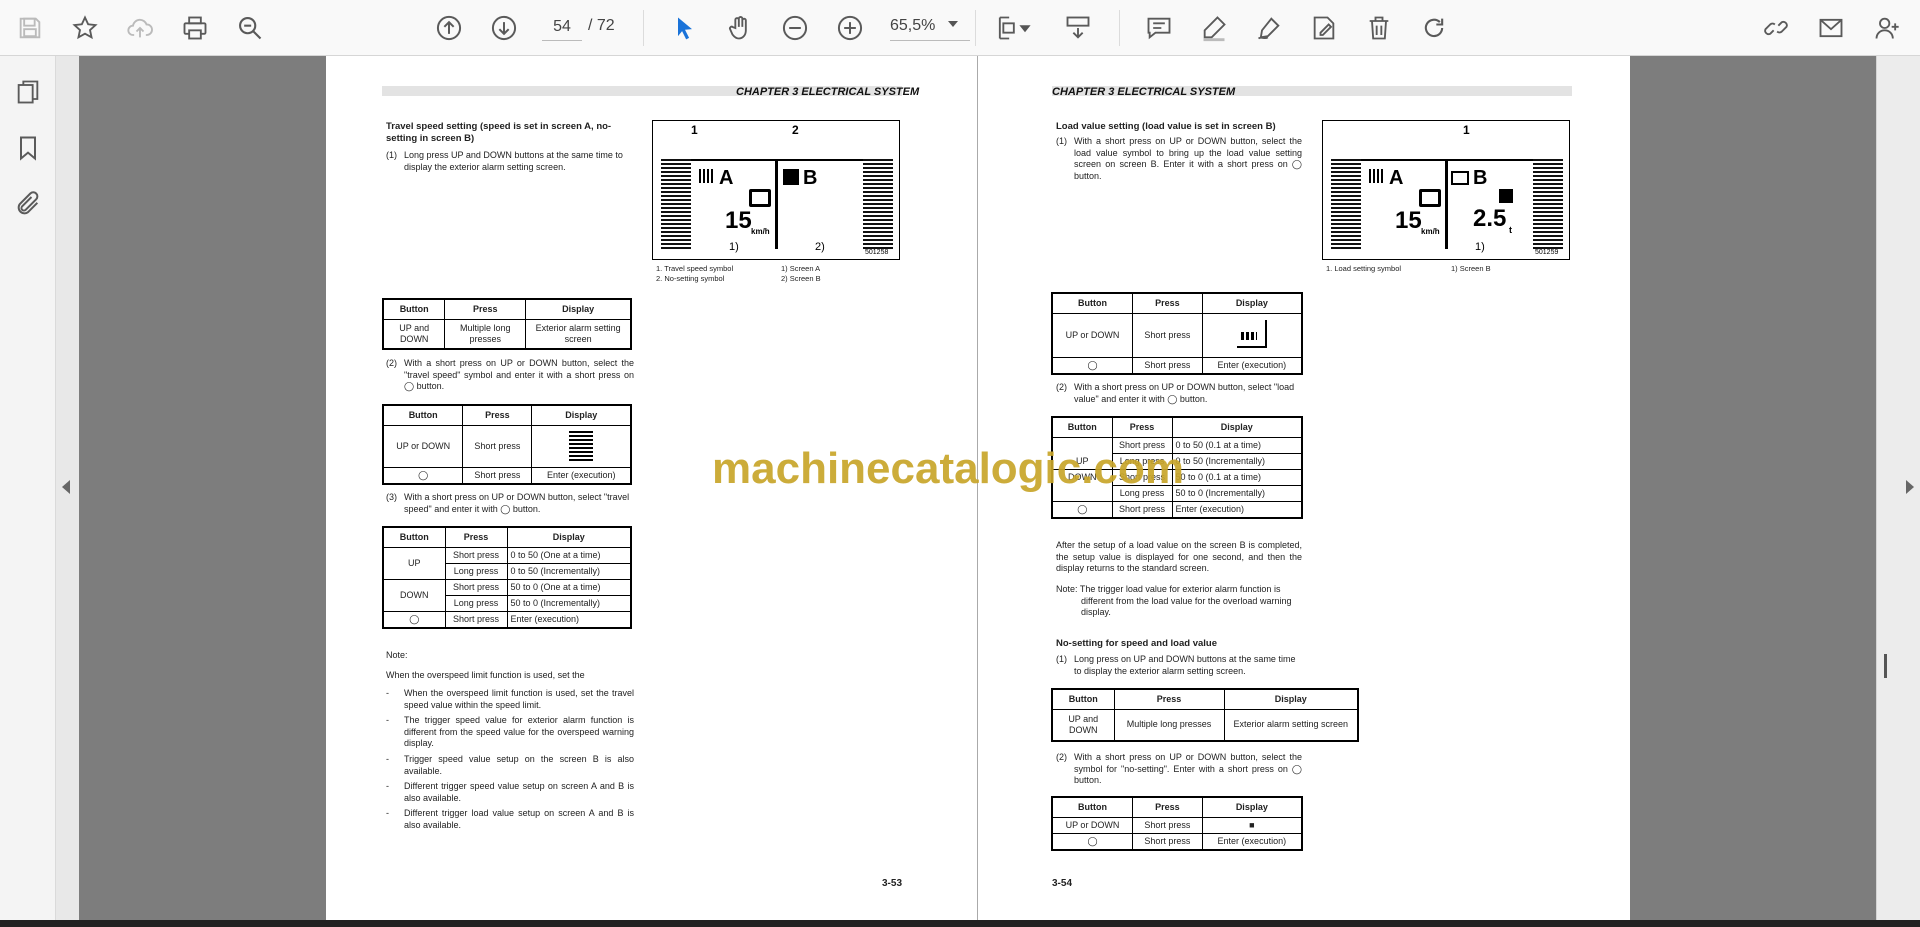 The image size is (1920, 927). Describe the element at coordinates (28, 204) in the screenshot. I see `attachment-icon` at that location.